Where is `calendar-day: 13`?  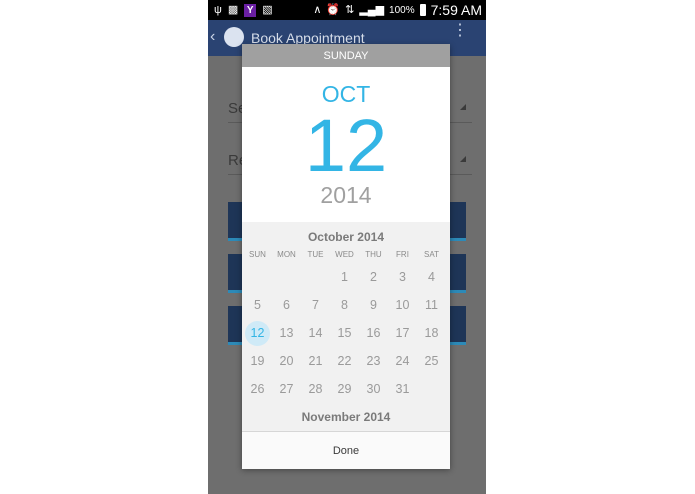
calendar-day: 13 is located at coordinates (286, 333).